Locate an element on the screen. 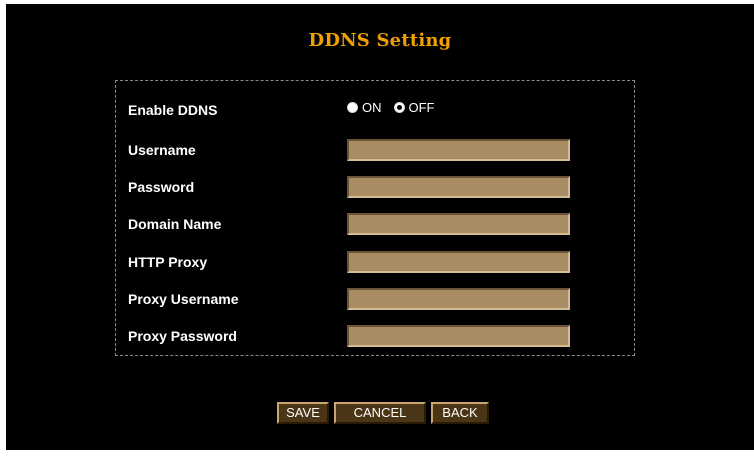 The width and height of the screenshot is (754, 458). enable-ddns-radio-group: ON OFF is located at coordinates (397, 107).